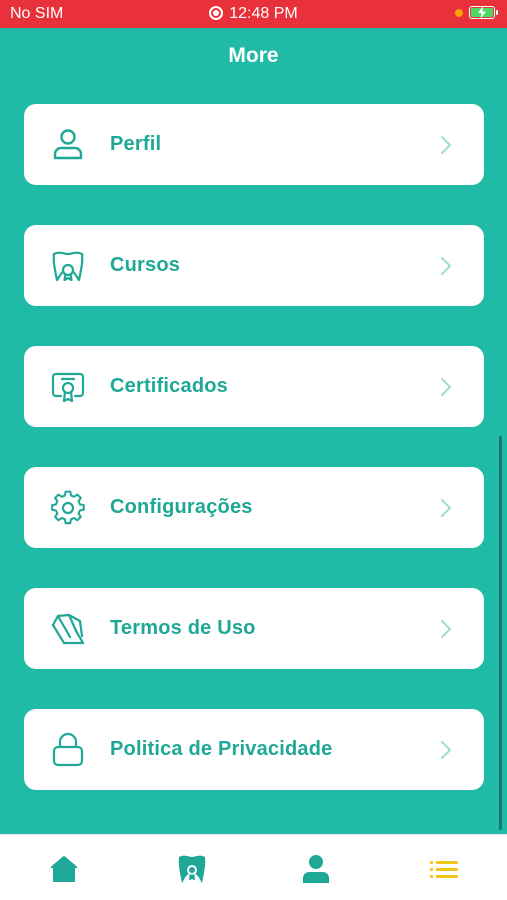 Image resolution: width=507 pixels, height=900 pixels. What do you see at coordinates (64, 869) in the screenshot?
I see `home-icon` at bounding box center [64, 869].